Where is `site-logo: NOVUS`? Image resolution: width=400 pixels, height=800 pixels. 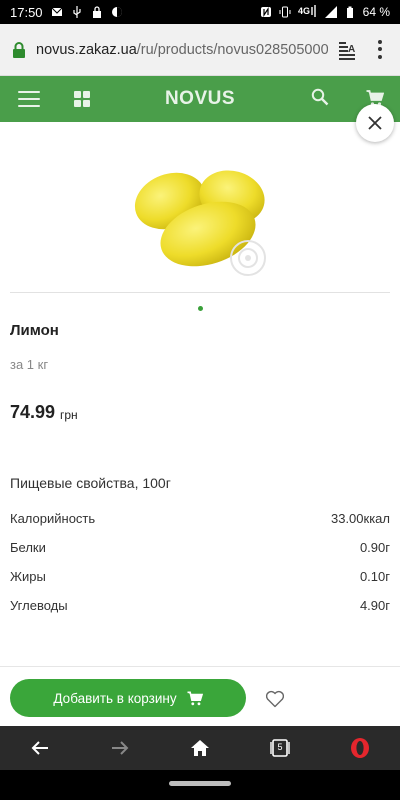 site-logo: NOVUS is located at coordinates (200, 99).